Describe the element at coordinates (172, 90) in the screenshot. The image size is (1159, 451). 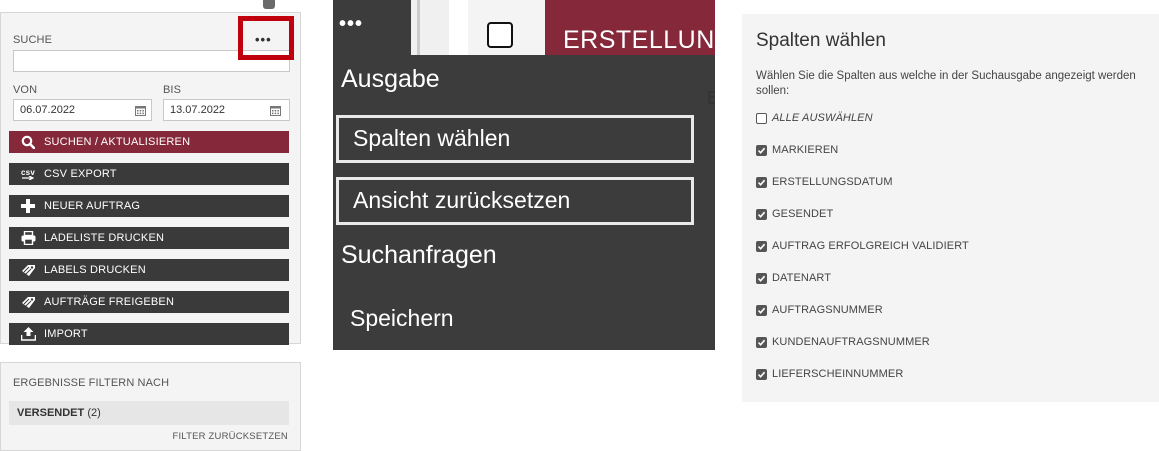
I see `to-label: BIS` at that location.